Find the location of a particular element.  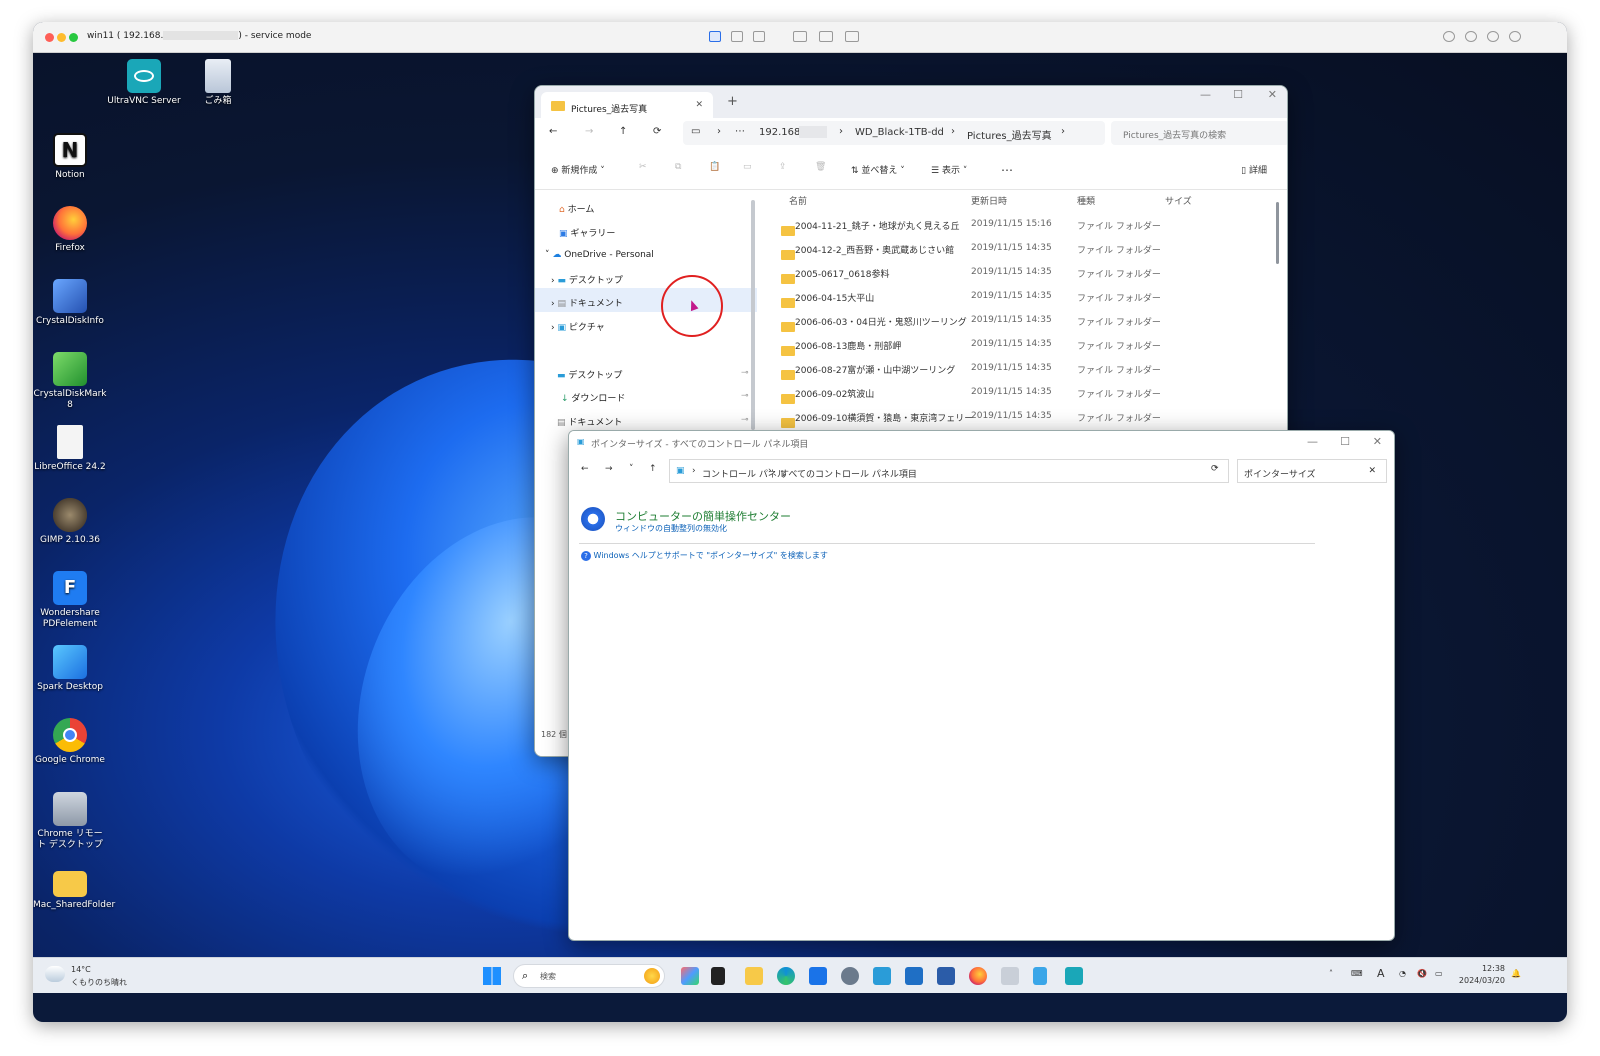

clear-search-icon: ✕ is located at coordinates (1372, 471).